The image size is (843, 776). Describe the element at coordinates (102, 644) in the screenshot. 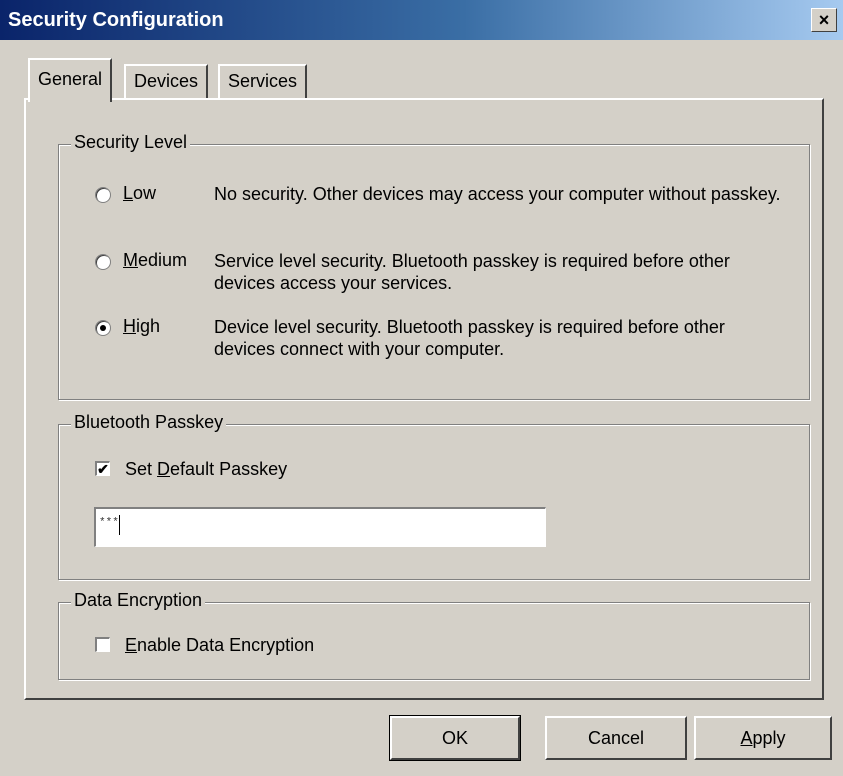

I see `enable-data-encryption-checkbox` at that location.